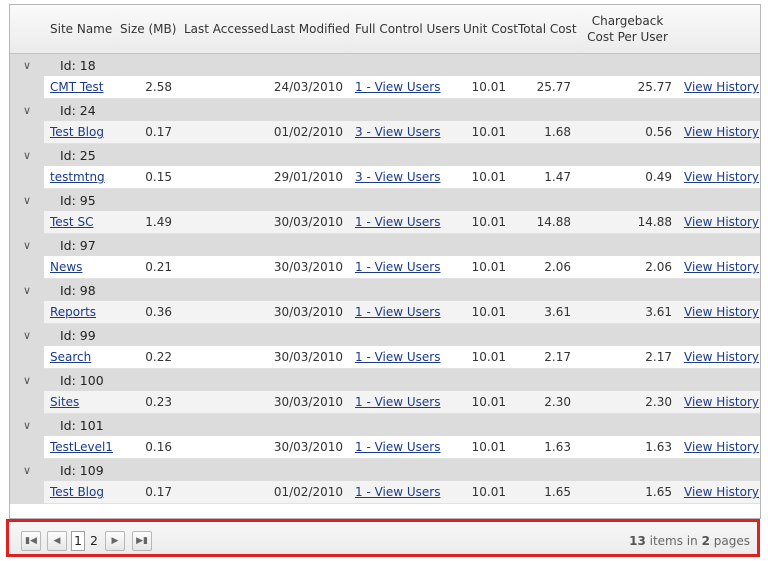 The image size is (768, 561). Describe the element at coordinates (544, 29) in the screenshot. I see `header-total-cost: Total Cost` at that location.